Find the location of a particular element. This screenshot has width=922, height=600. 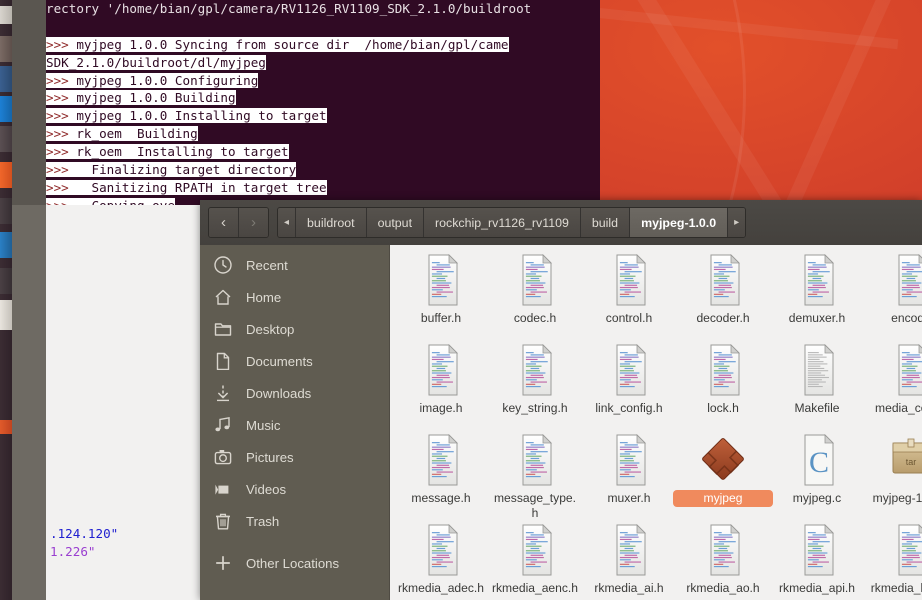

app-icon is located at coordinates (6, 281).